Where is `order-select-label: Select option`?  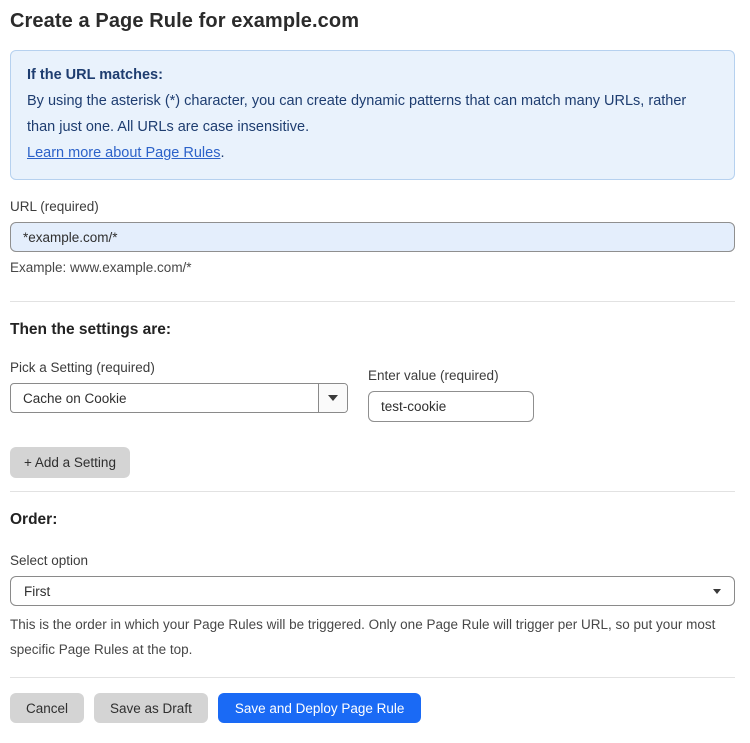
order-select-label: Select option is located at coordinates (49, 560).